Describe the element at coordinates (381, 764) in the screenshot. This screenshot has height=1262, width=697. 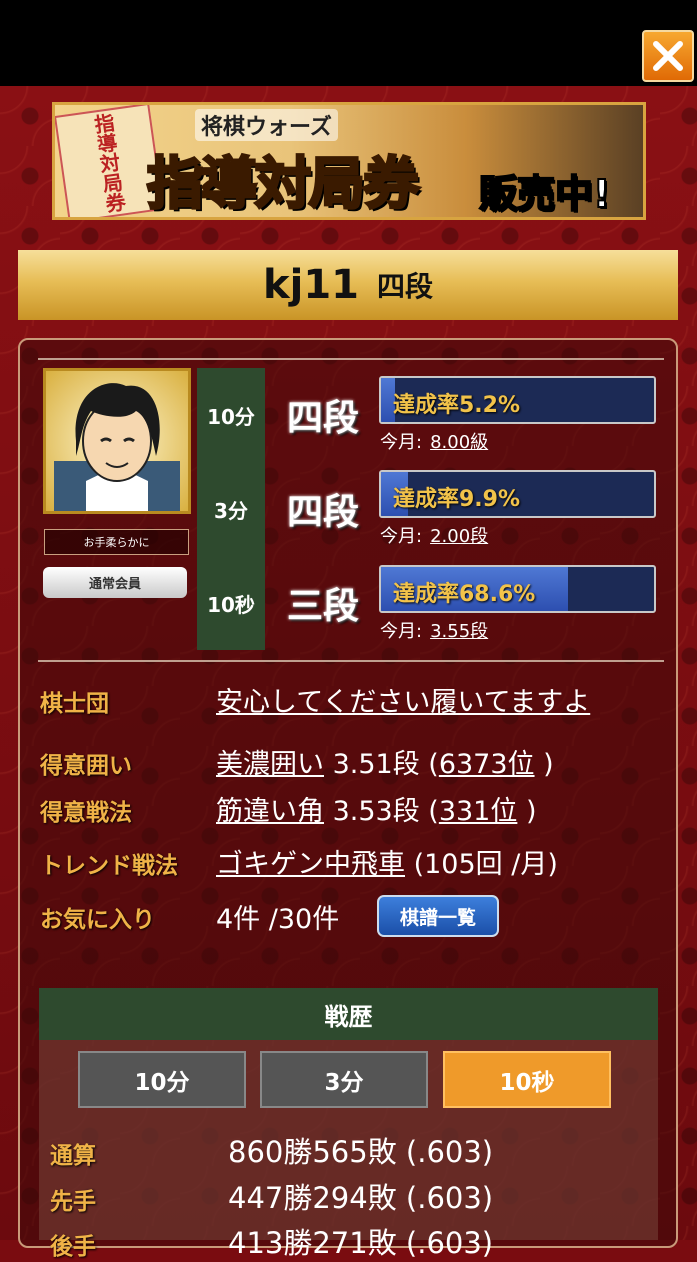
I see `castle-dan: 3.51段 (` at that location.